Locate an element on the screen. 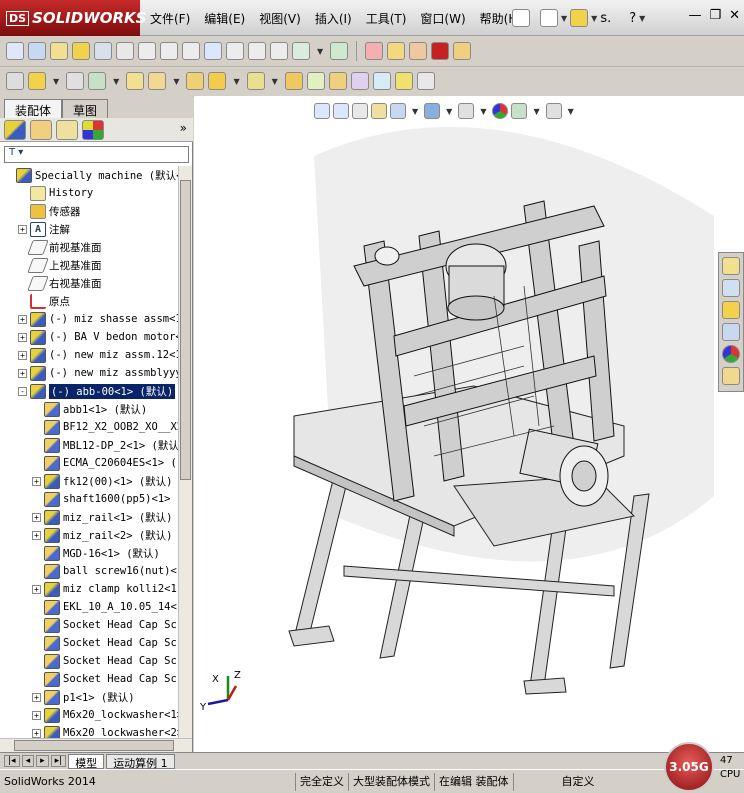 This screenshot has width=744, height=793. tree-item: + M6x20 lockwasher<2> is located at coordinates (89, 731).